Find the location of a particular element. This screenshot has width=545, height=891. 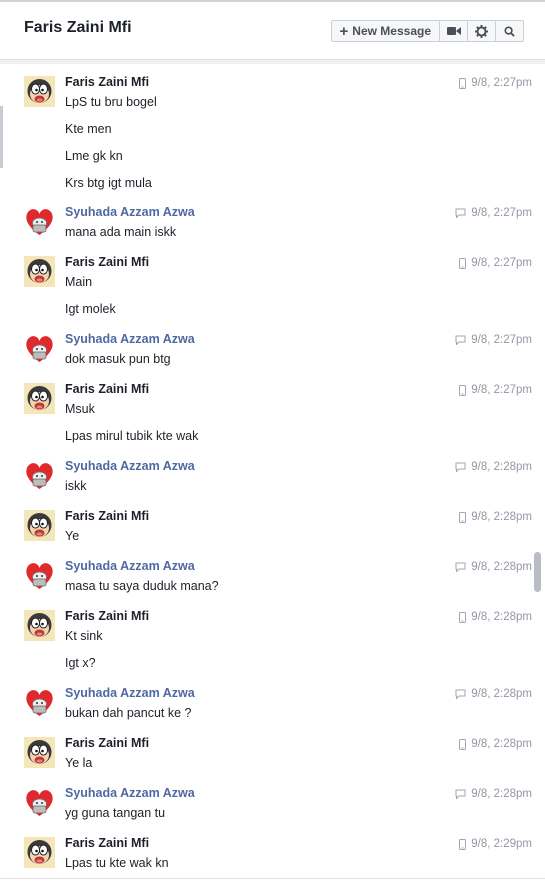

message-text: Igt molek is located at coordinates (90, 309).